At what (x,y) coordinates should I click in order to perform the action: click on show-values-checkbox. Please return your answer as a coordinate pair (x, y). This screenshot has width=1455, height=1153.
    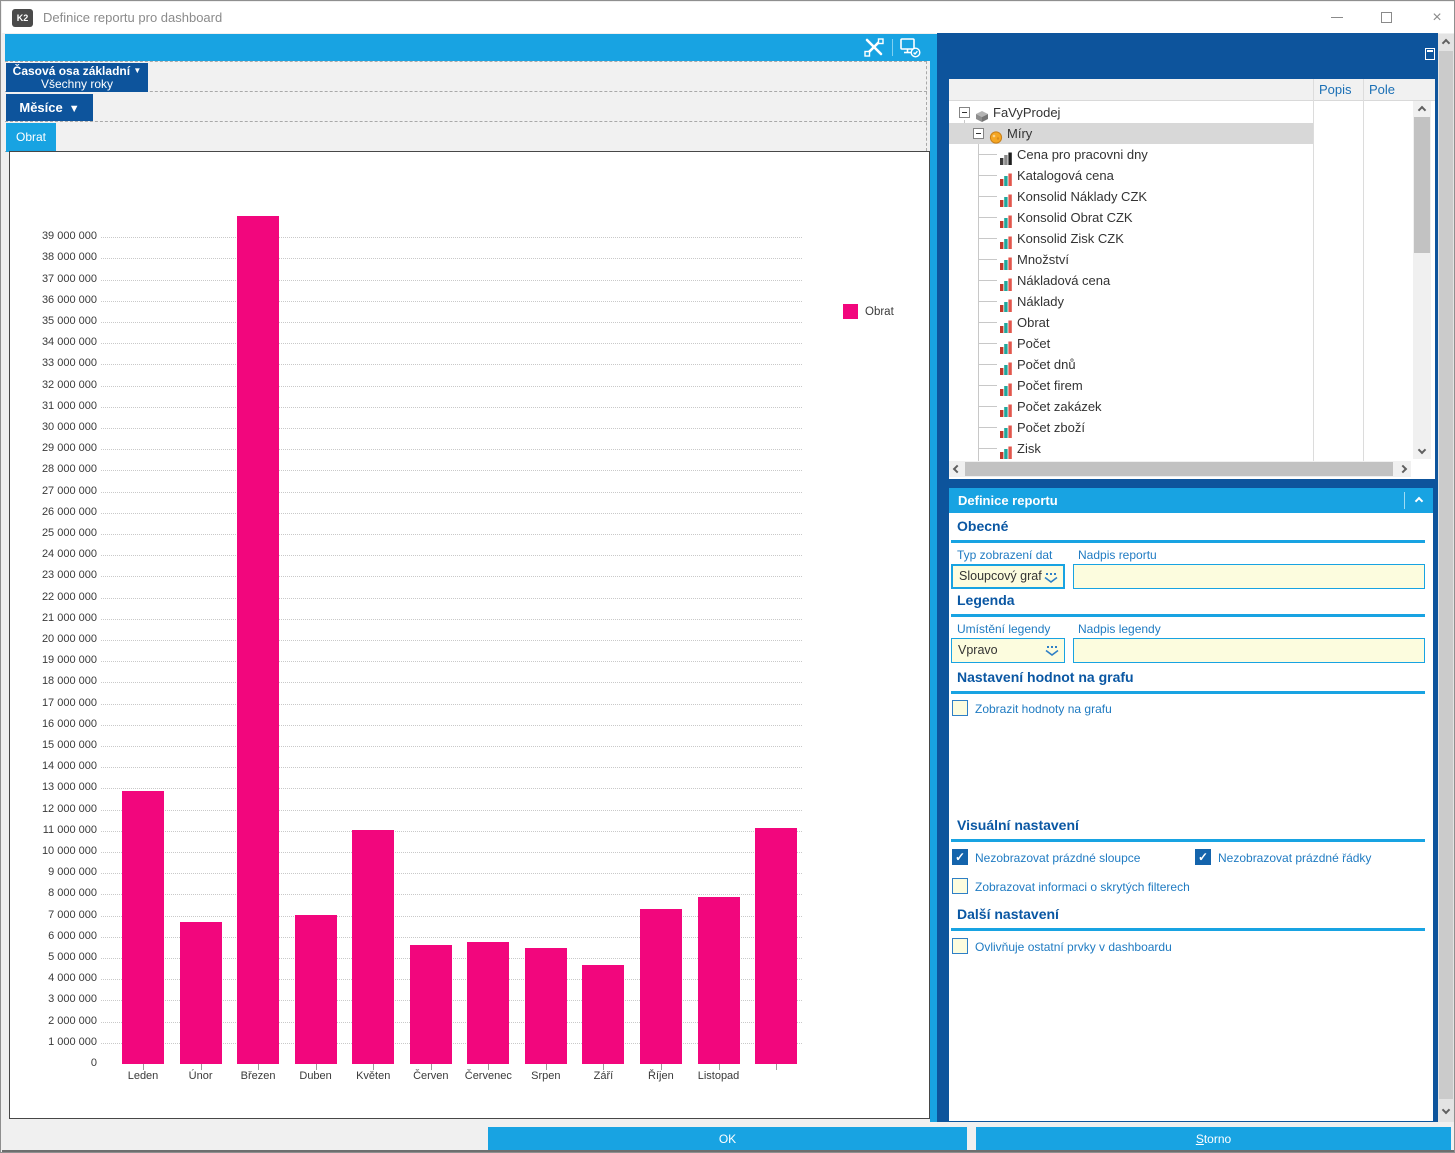
    Looking at the image, I should click on (960, 708).